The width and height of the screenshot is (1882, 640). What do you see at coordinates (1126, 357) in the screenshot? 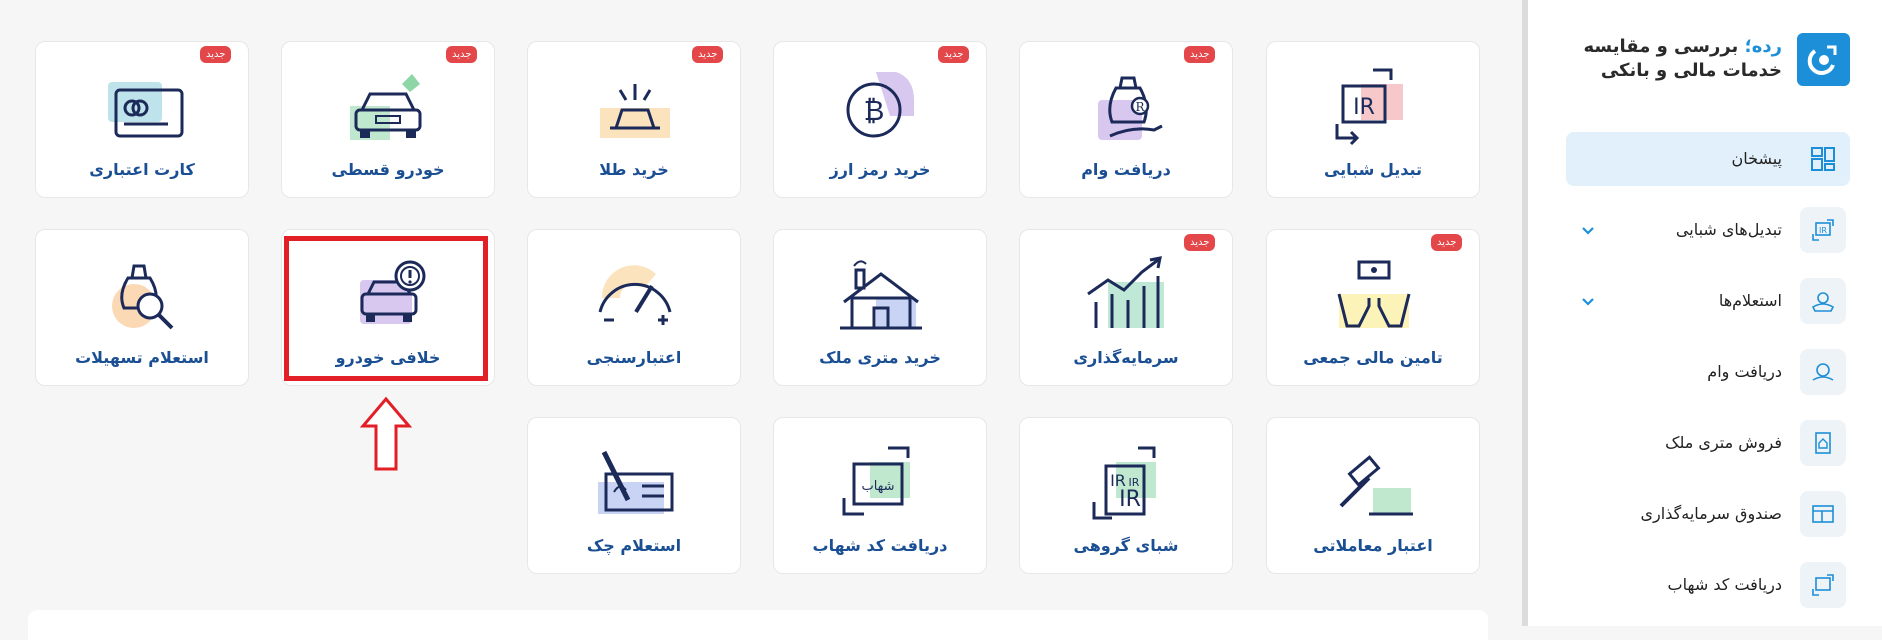
I see `card-label: سرمایه‌گذاری` at bounding box center [1126, 357].